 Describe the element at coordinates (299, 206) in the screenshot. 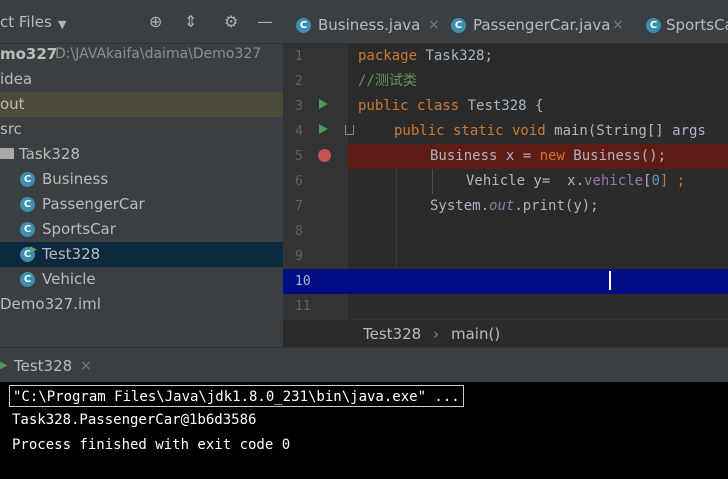

I see `line-number: 7` at that location.